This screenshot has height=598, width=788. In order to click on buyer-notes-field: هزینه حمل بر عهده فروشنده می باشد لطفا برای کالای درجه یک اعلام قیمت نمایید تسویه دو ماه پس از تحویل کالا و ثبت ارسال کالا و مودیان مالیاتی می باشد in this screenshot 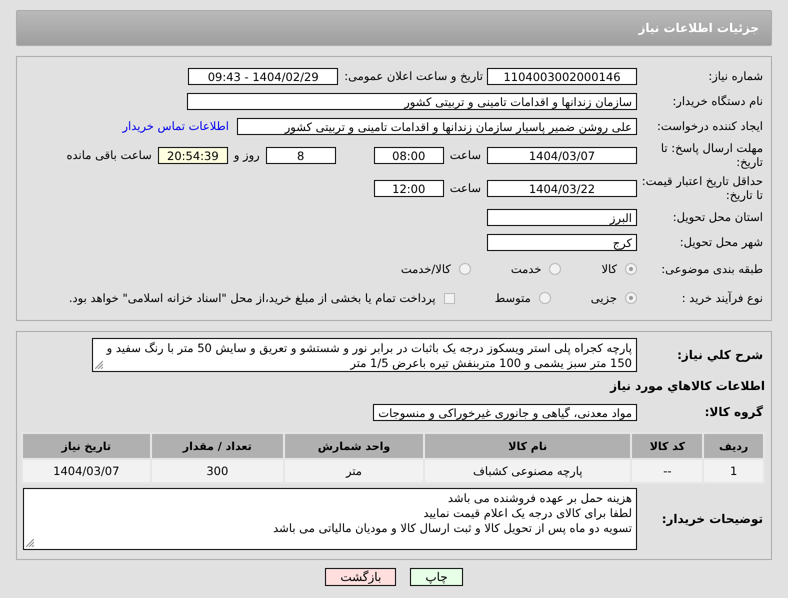, I will do `click(330, 519)`.